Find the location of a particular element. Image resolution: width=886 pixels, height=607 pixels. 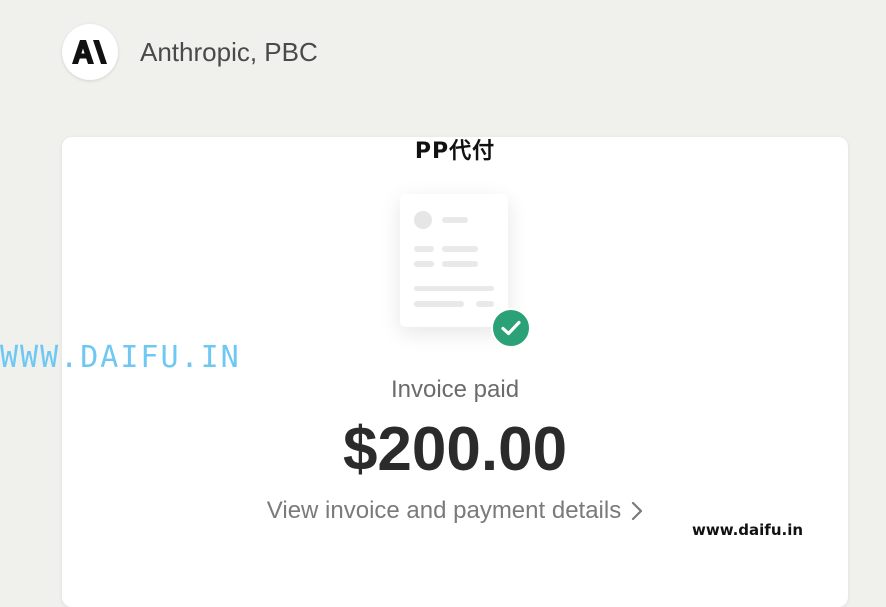

receipt-icon is located at coordinates (454, 260).